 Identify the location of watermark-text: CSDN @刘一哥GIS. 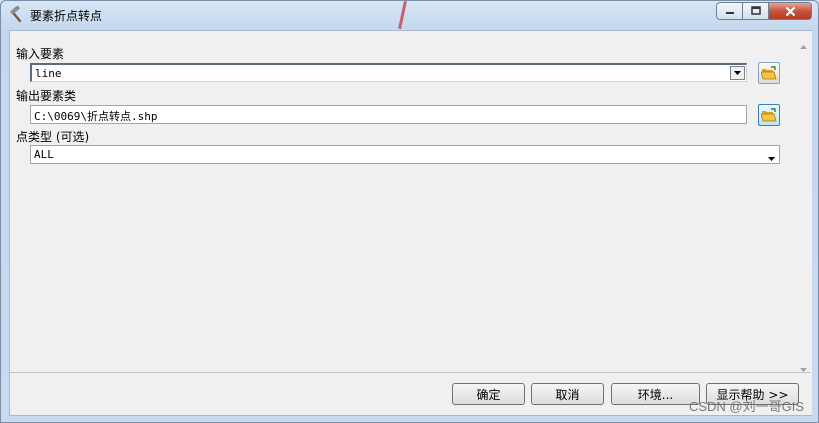
(746, 406).